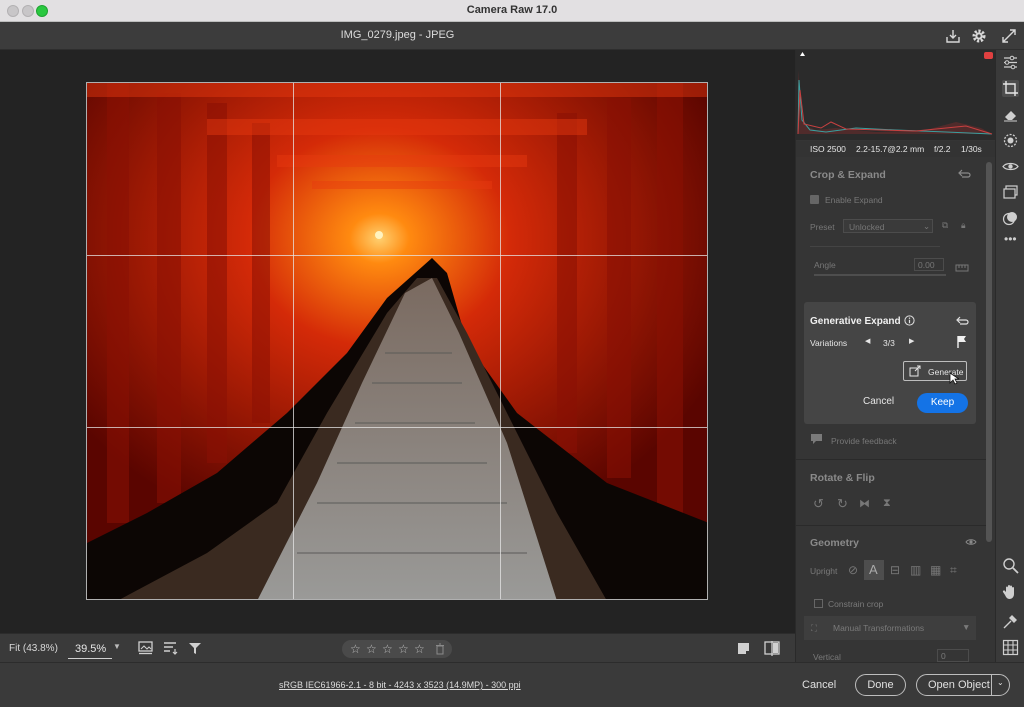 Image resolution: width=1024 pixels, height=707 pixels. What do you see at coordinates (915, 570) in the screenshot?
I see `upright-vertical-icon: ▥` at bounding box center [915, 570].